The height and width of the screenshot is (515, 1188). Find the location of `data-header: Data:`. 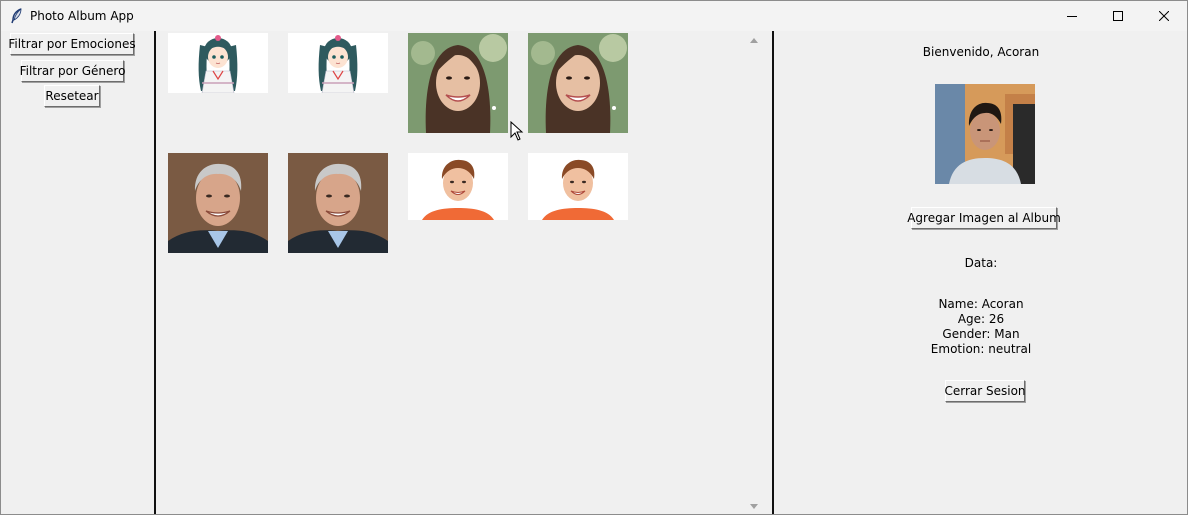

data-header: Data: is located at coordinates (981, 263).